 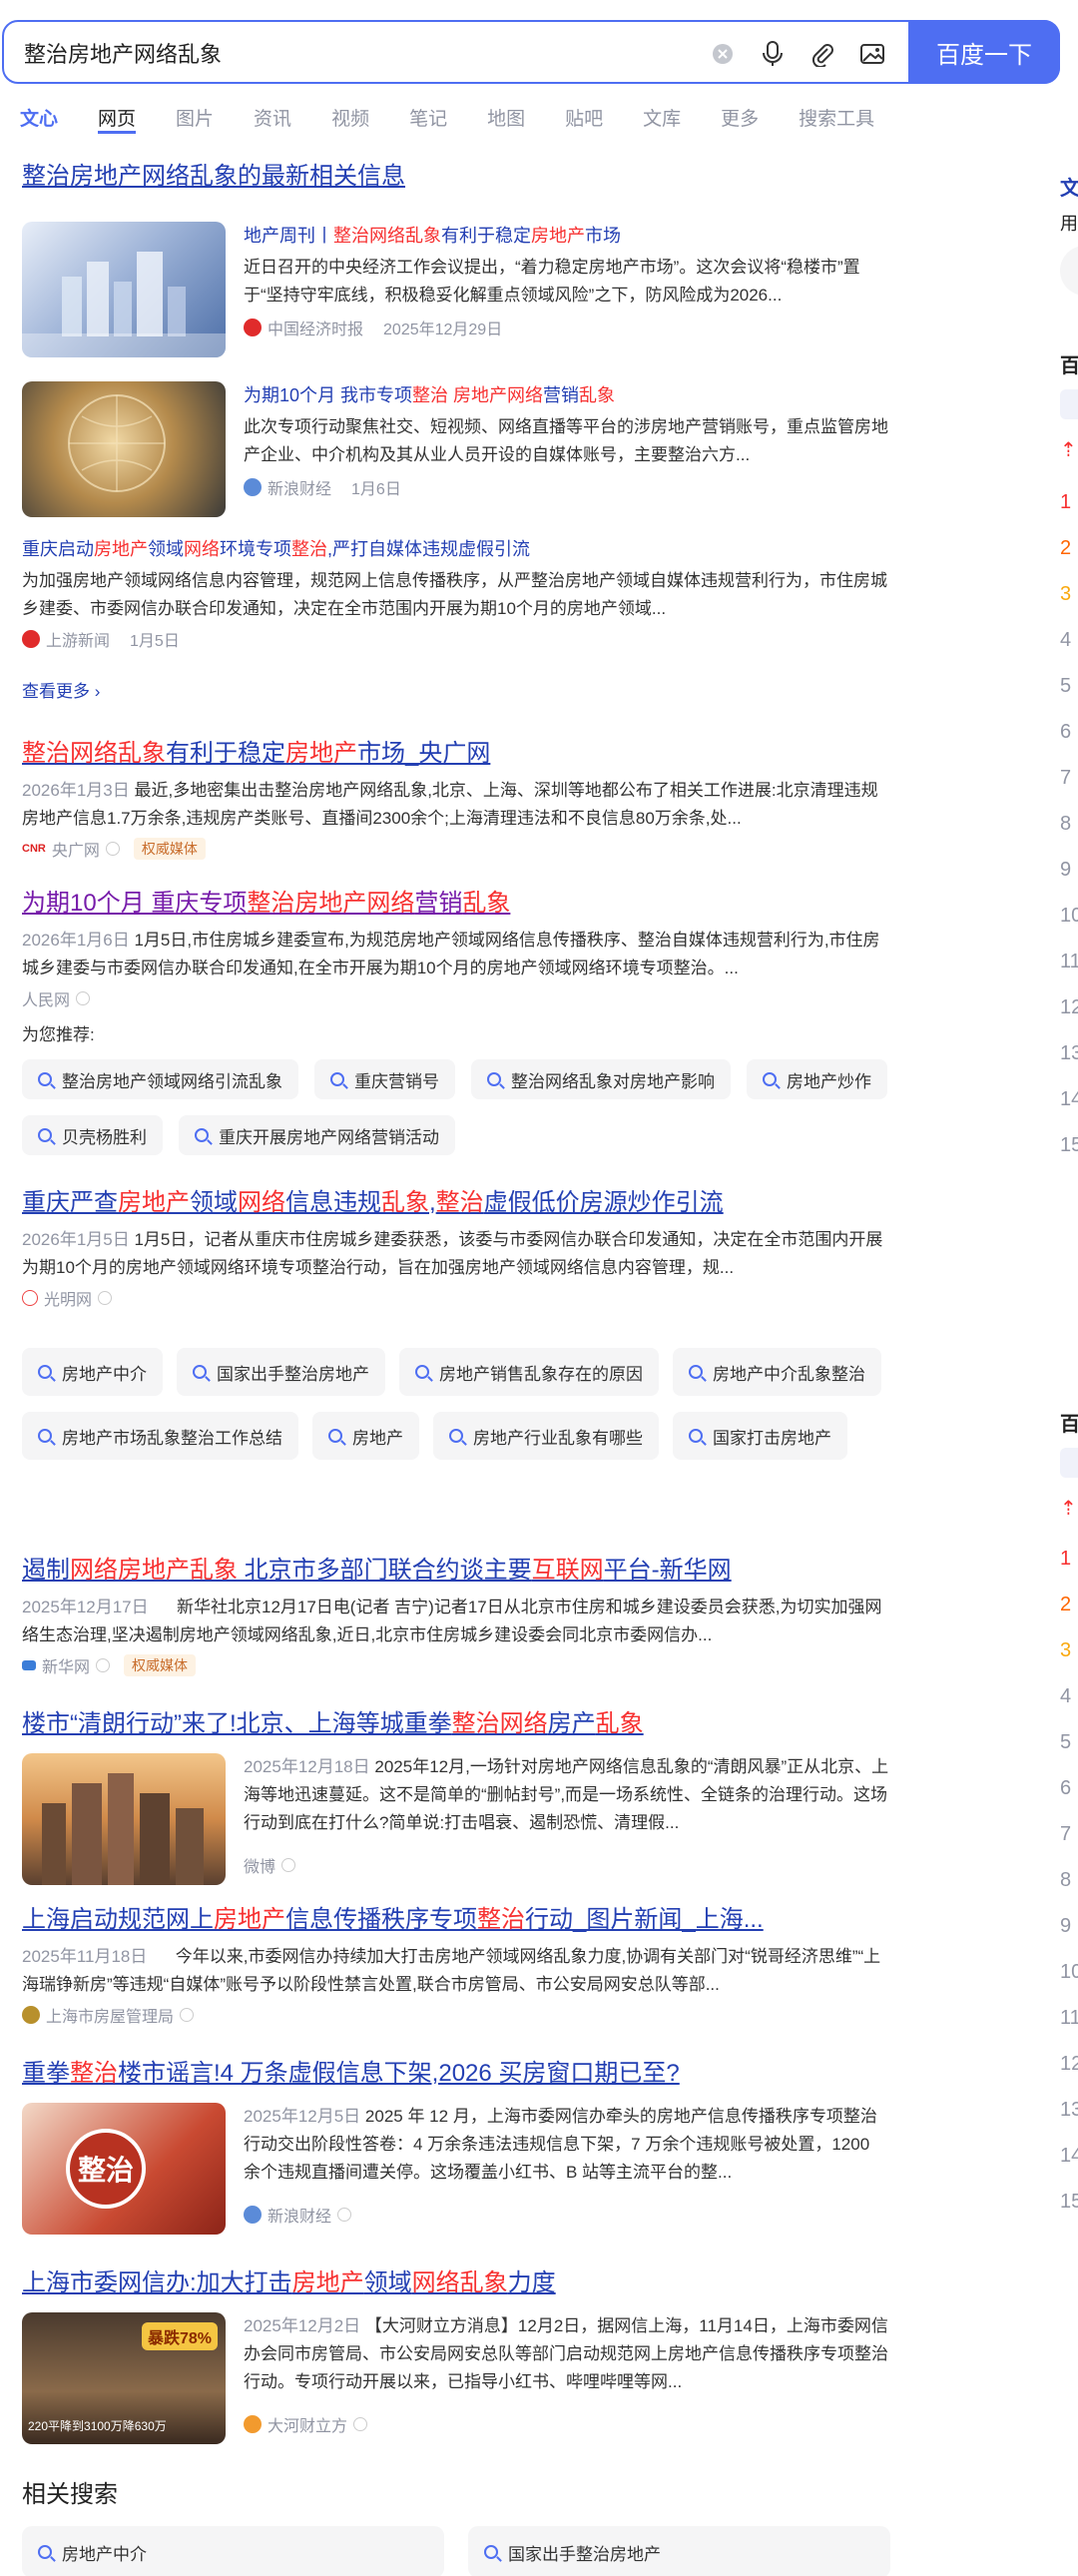 I want to click on news-title: 地产周刊丨整治网络乱象有利于稳定房地产市场, so click(x=567, y=236).